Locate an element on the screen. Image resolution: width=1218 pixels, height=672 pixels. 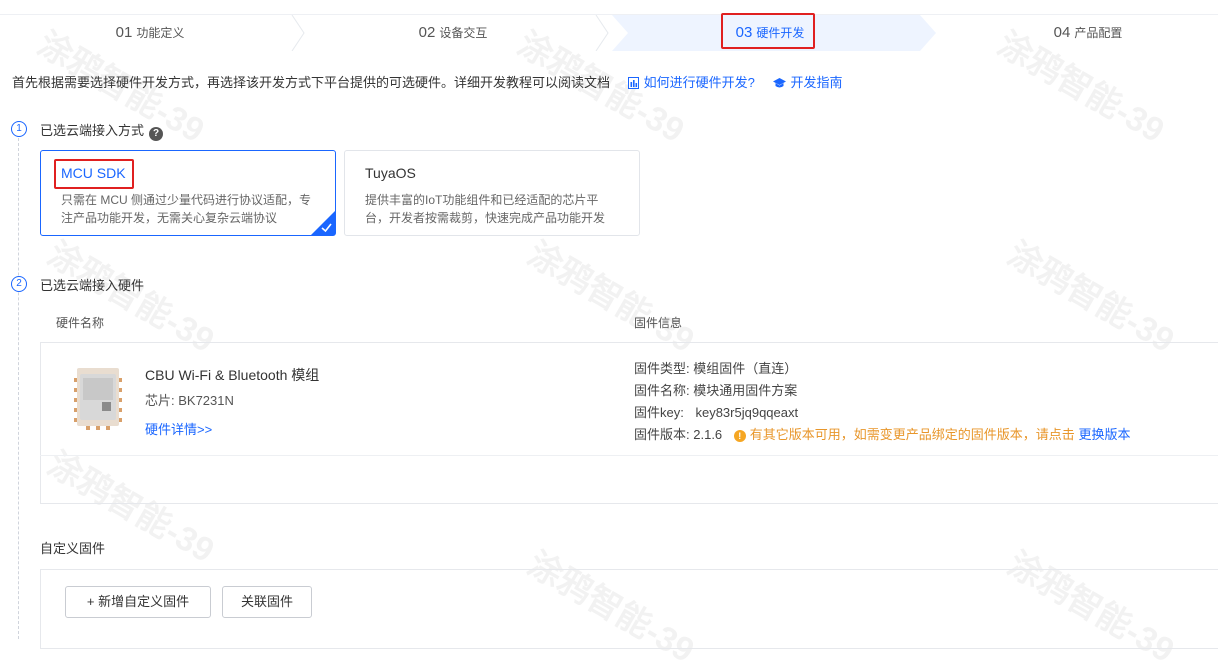
dev-guide-label: 开发指南 is located at coordinates (816, 82).